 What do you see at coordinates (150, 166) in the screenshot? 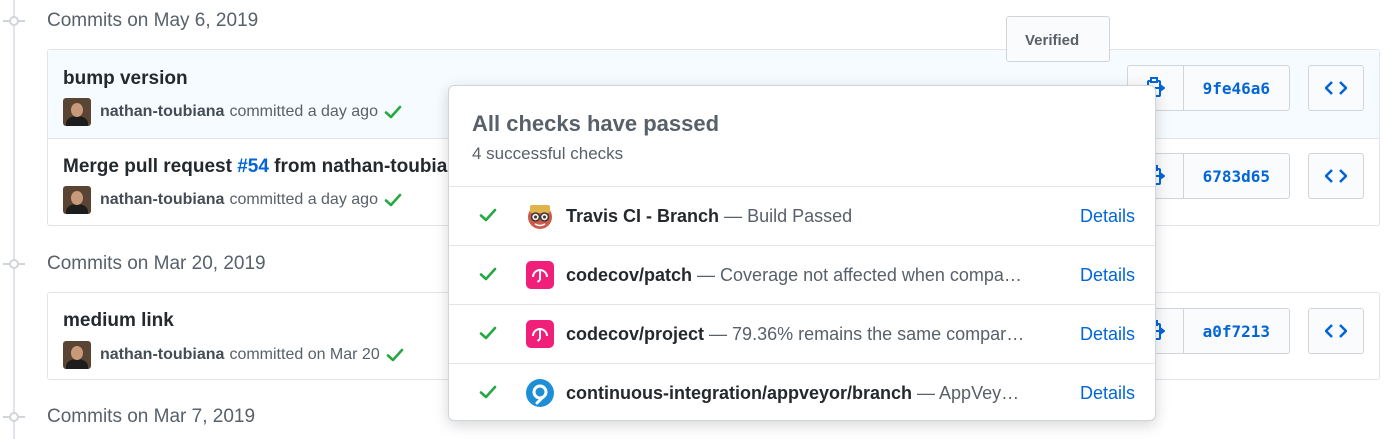
I see `commit-title-text: Merge pull request` at bounding box center [150, 166].